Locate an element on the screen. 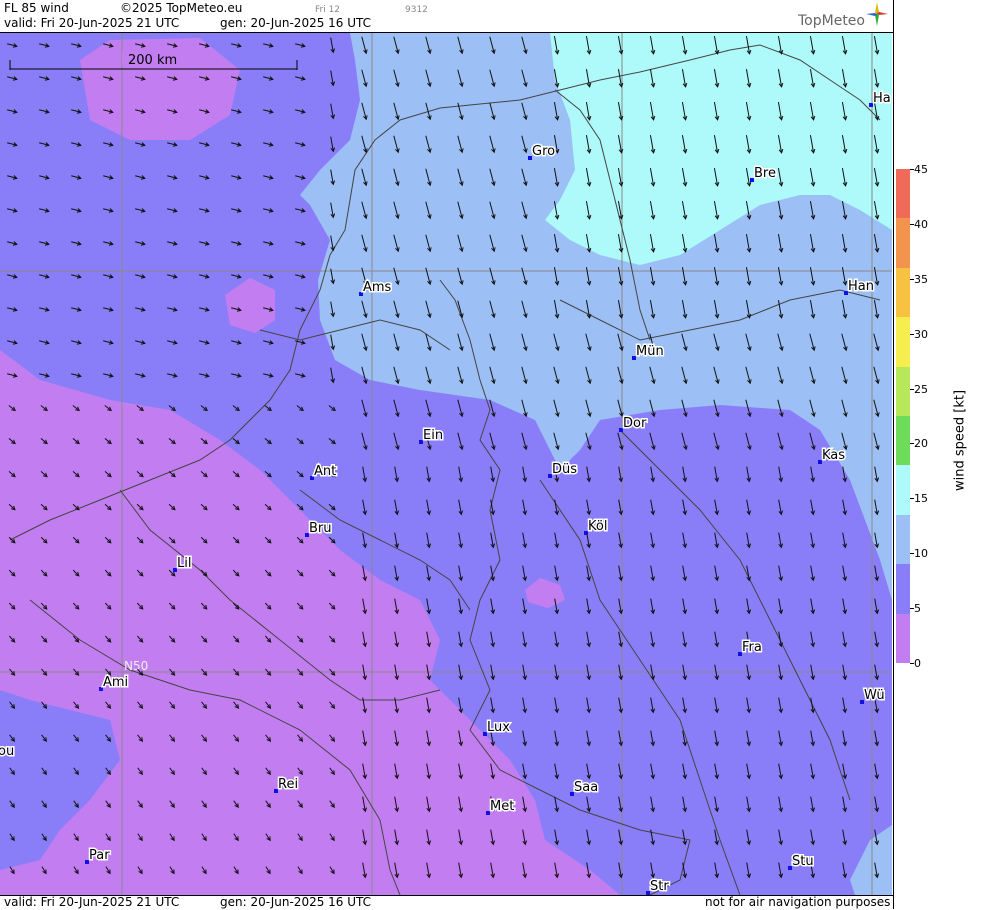 The width and height of the screenshot is (983, 910). city-label: Fra is located at coordinates (752, 647).